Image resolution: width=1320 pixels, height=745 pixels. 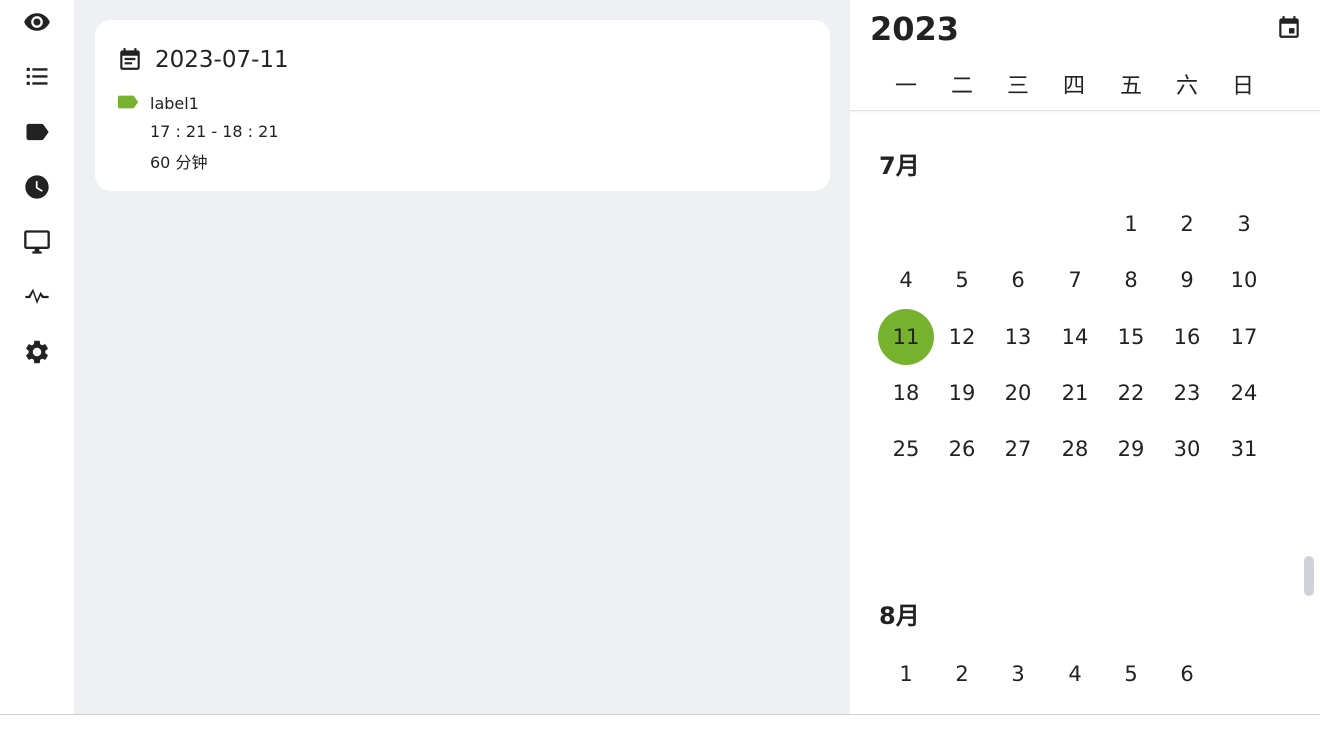 What do you see at coordinates (1075, 280) in the screenshot?
I see `calendar-day: 7` at bounding box center [1075, 280].